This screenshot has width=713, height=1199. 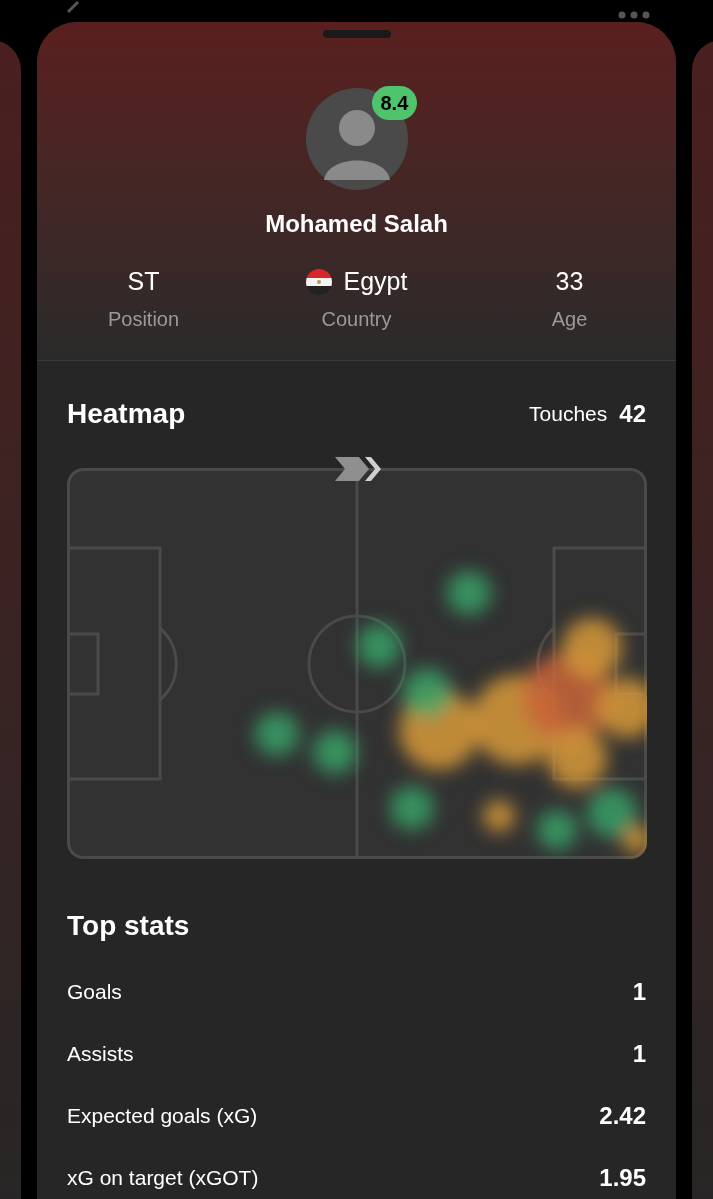 What do you see at coordinates (162, 1116) in the screenshot?
I see `stat-label: Expected goals (xG)` at bounding box center [162, 1116].